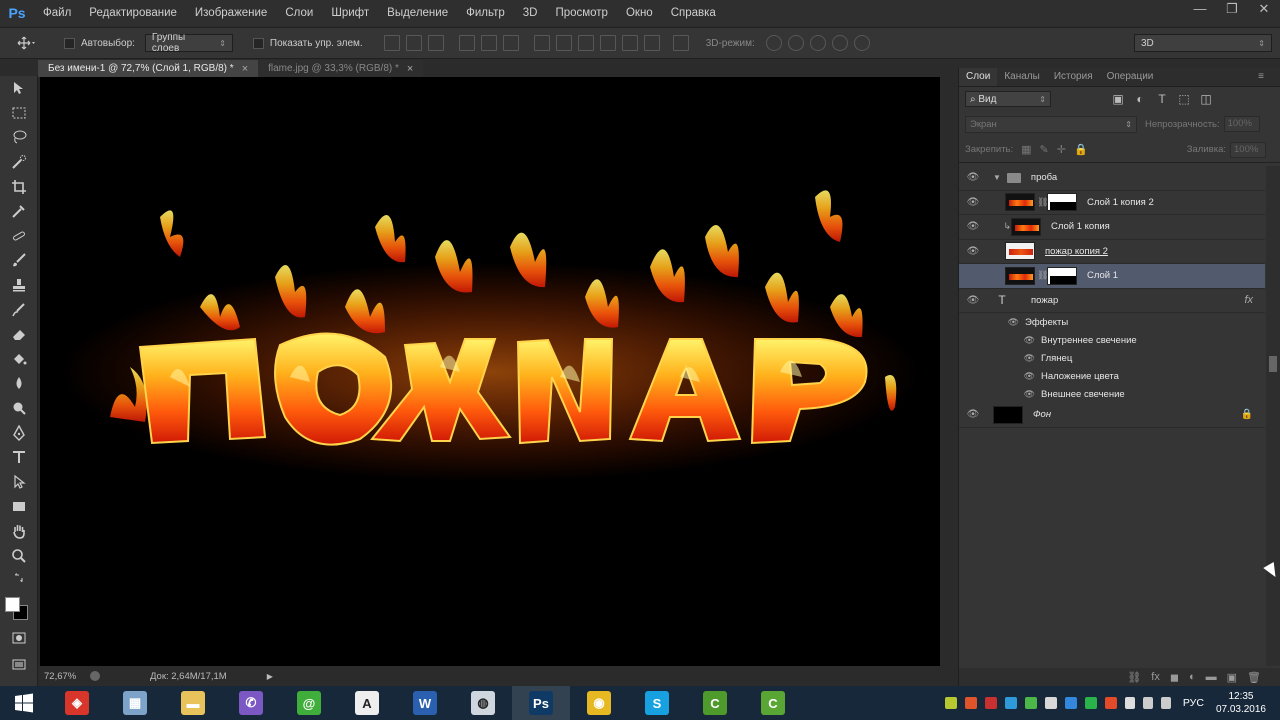 The height and width of the screenshot is (720, 1280). Describe the element at coordinates (466, 43) in the screenshot. I see `align-left-icon` at that location.